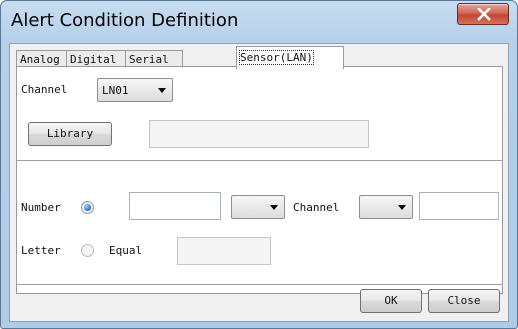 The width and height of the screenshot is (518, 329). Describe the element at coordinates (44, 89) in the screenshot. I see `channel-label: Channel` at that location.